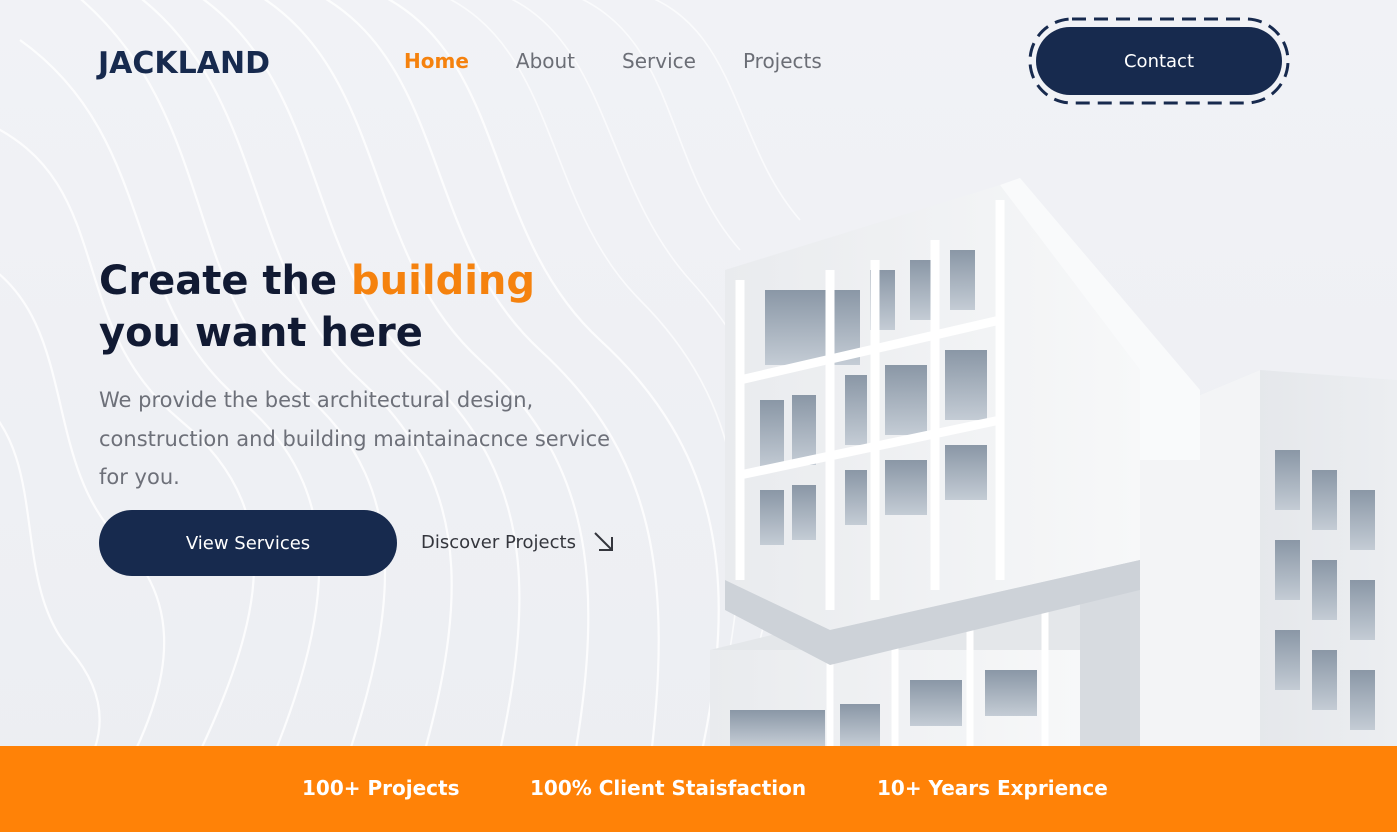  I want to click on brand-logo: JACKLAND, so click(184, 63).